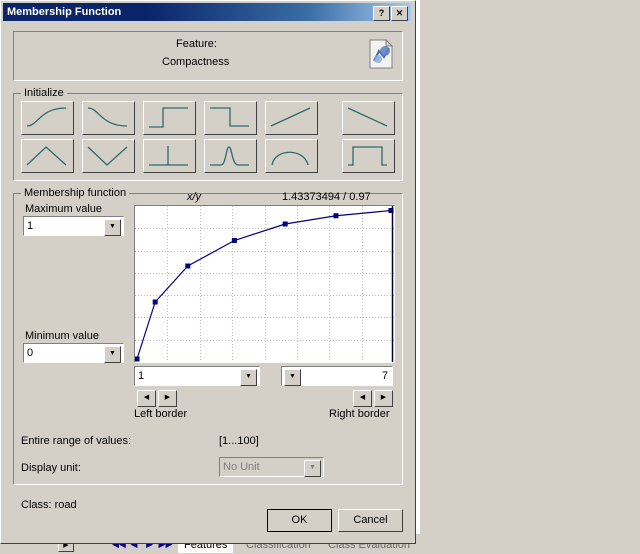 The height and width of the screenshot is (554, 640). Describe the element at coordinates (312, 468) in the screenshot. I see `display-unit-chevron-down-icon: ▼` at that location.